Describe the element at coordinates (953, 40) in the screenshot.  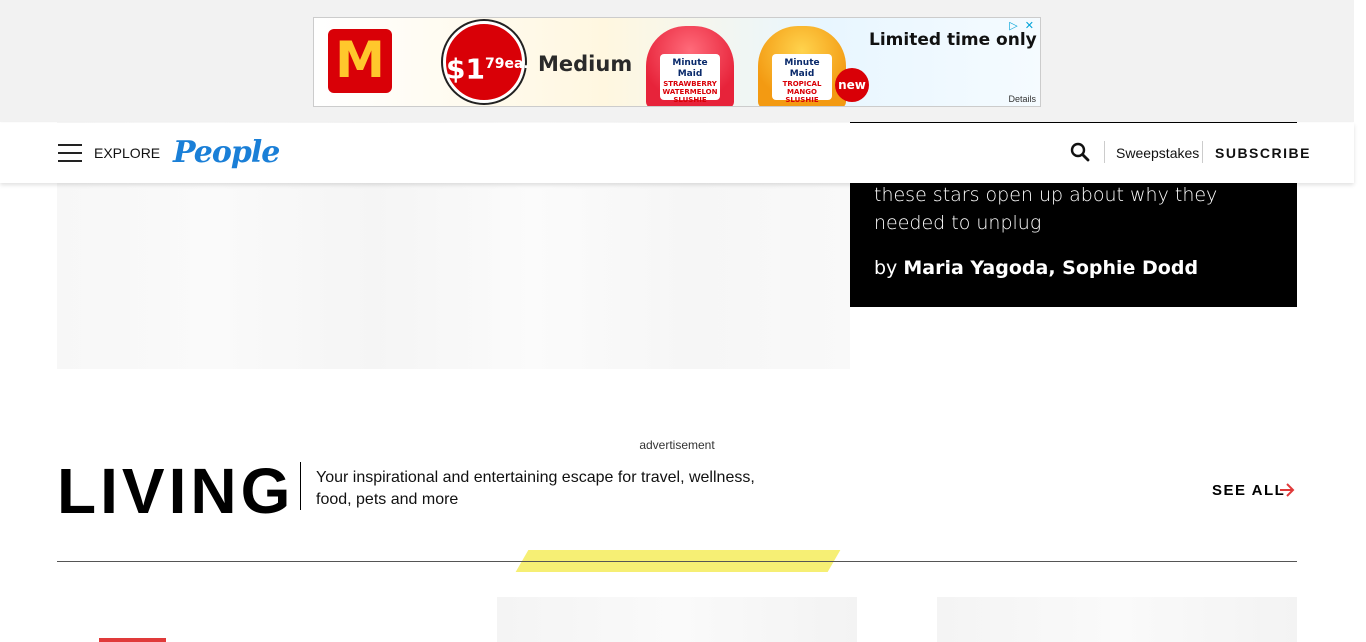
I see `ad-headline: Limited time only` at that location.